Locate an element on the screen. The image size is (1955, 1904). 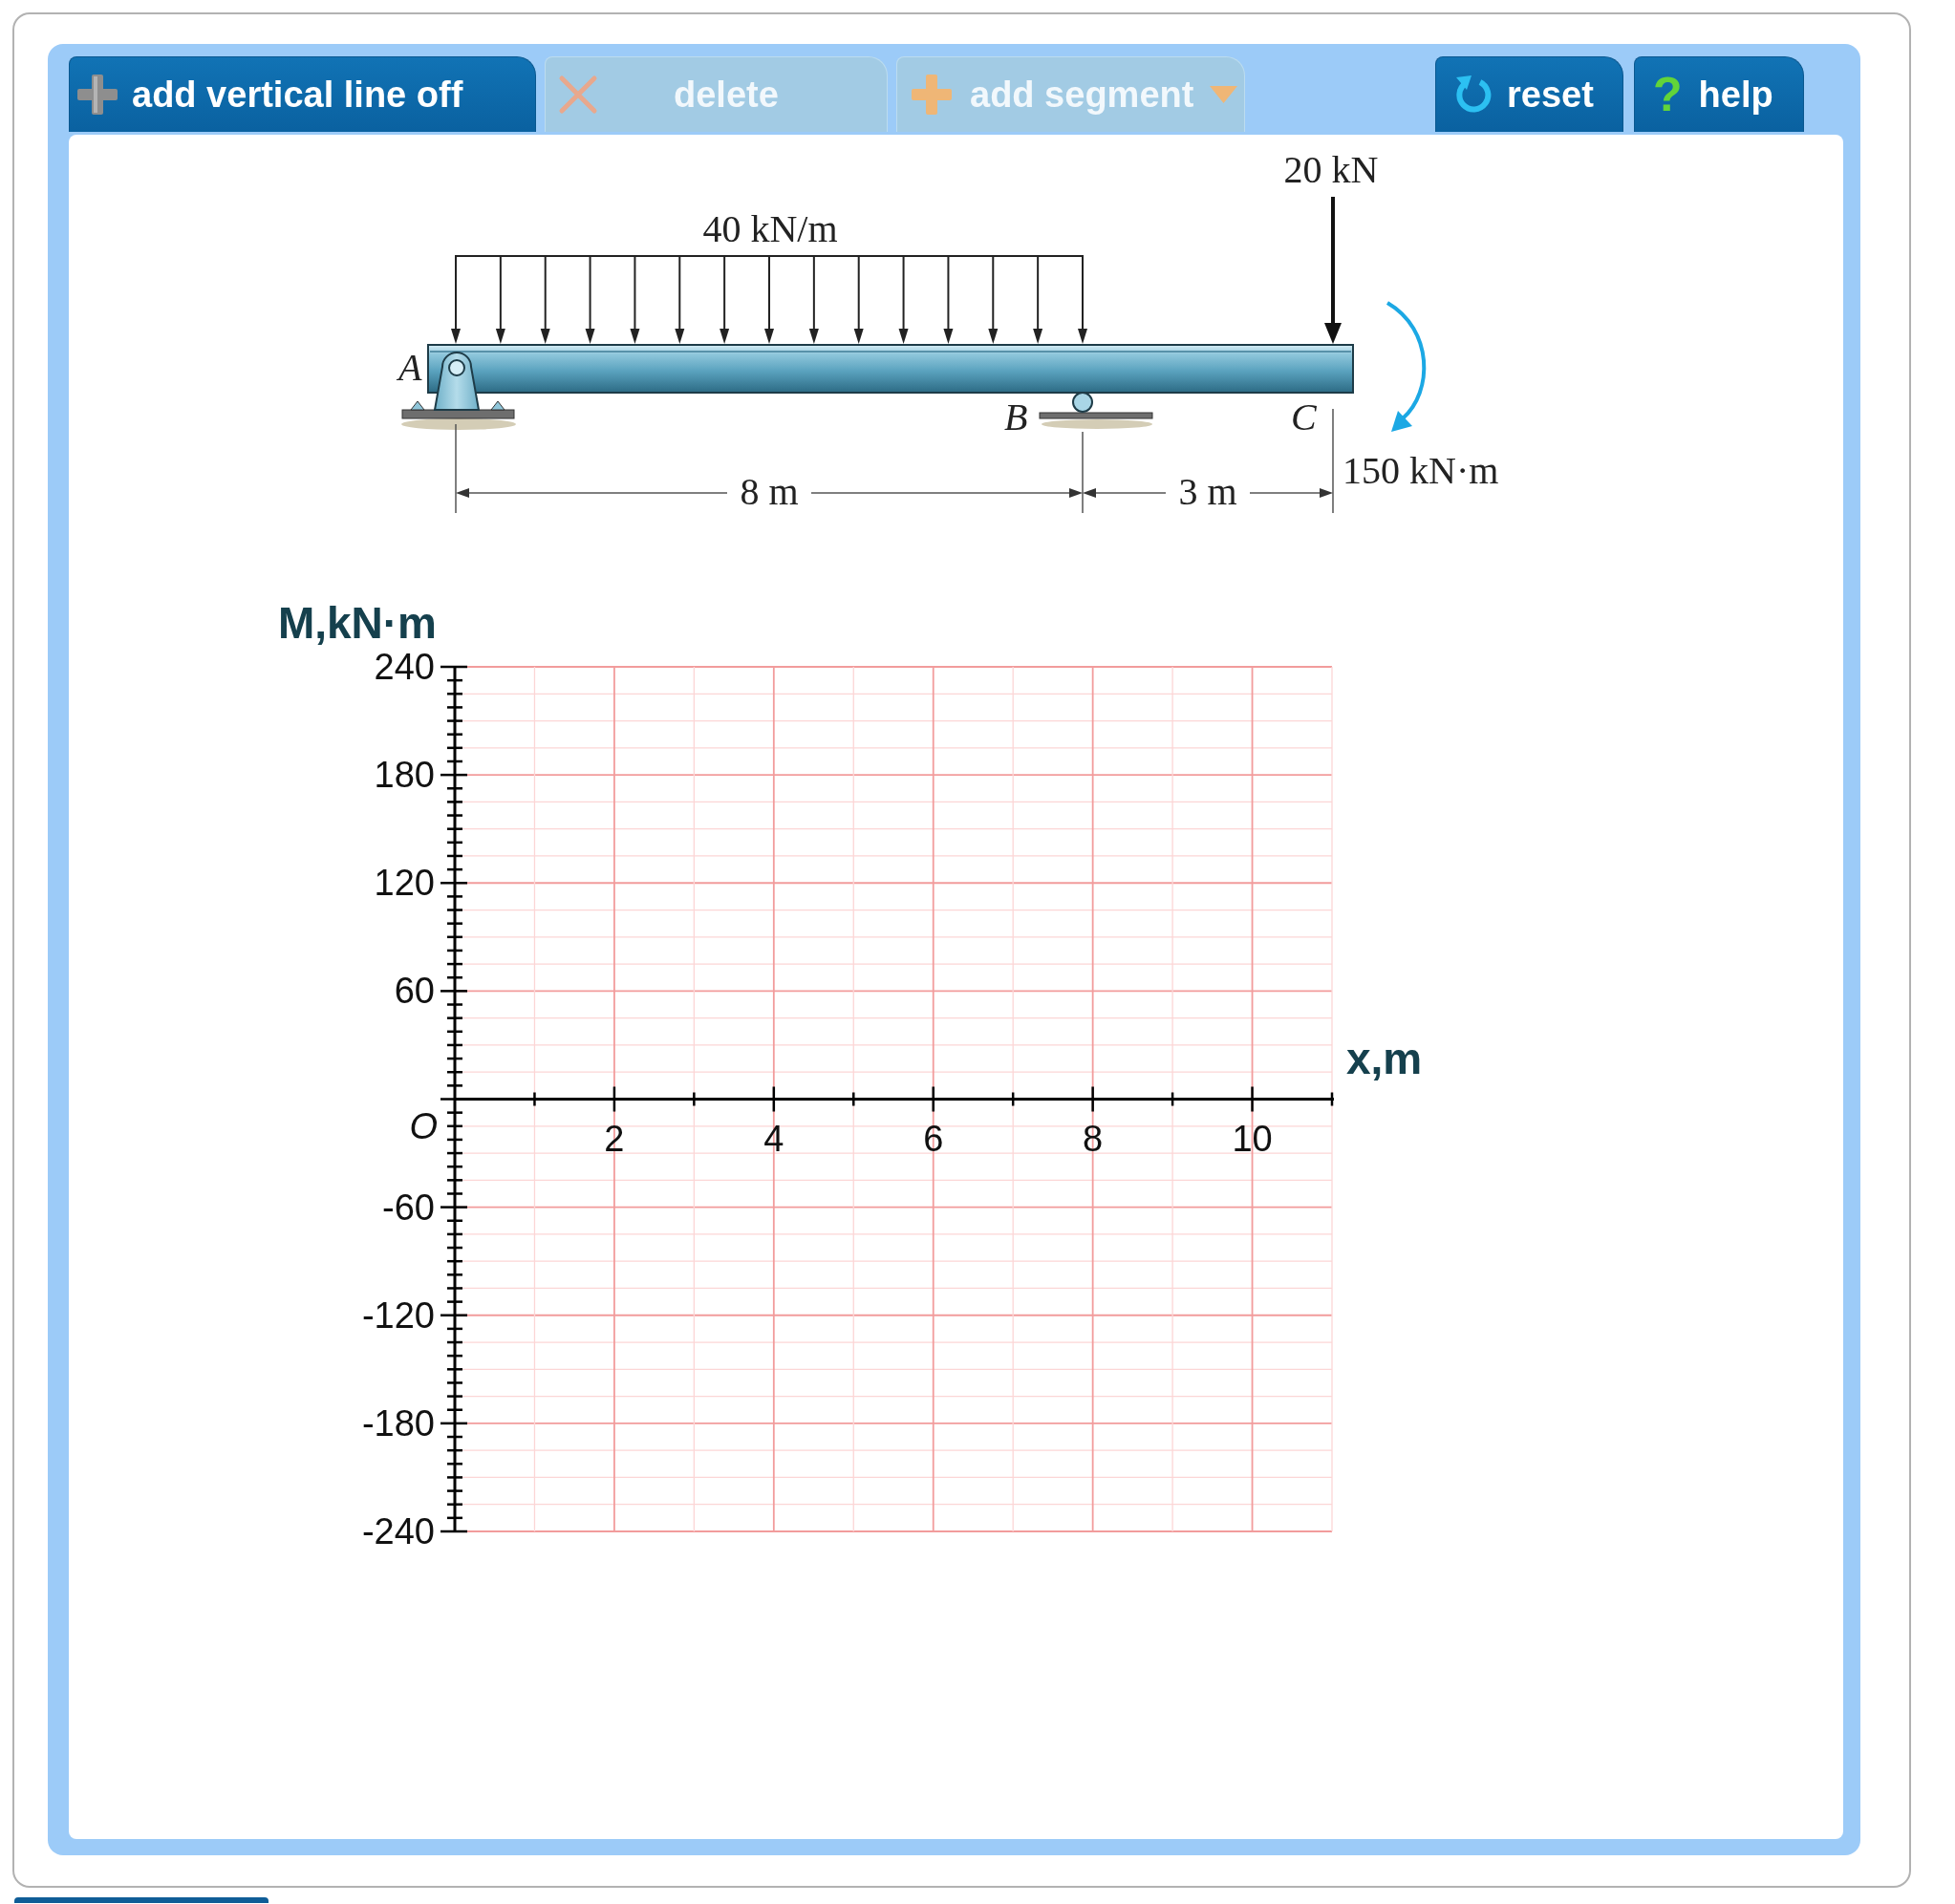
add-button: add vertical line off is located at coordinates (302, 94).